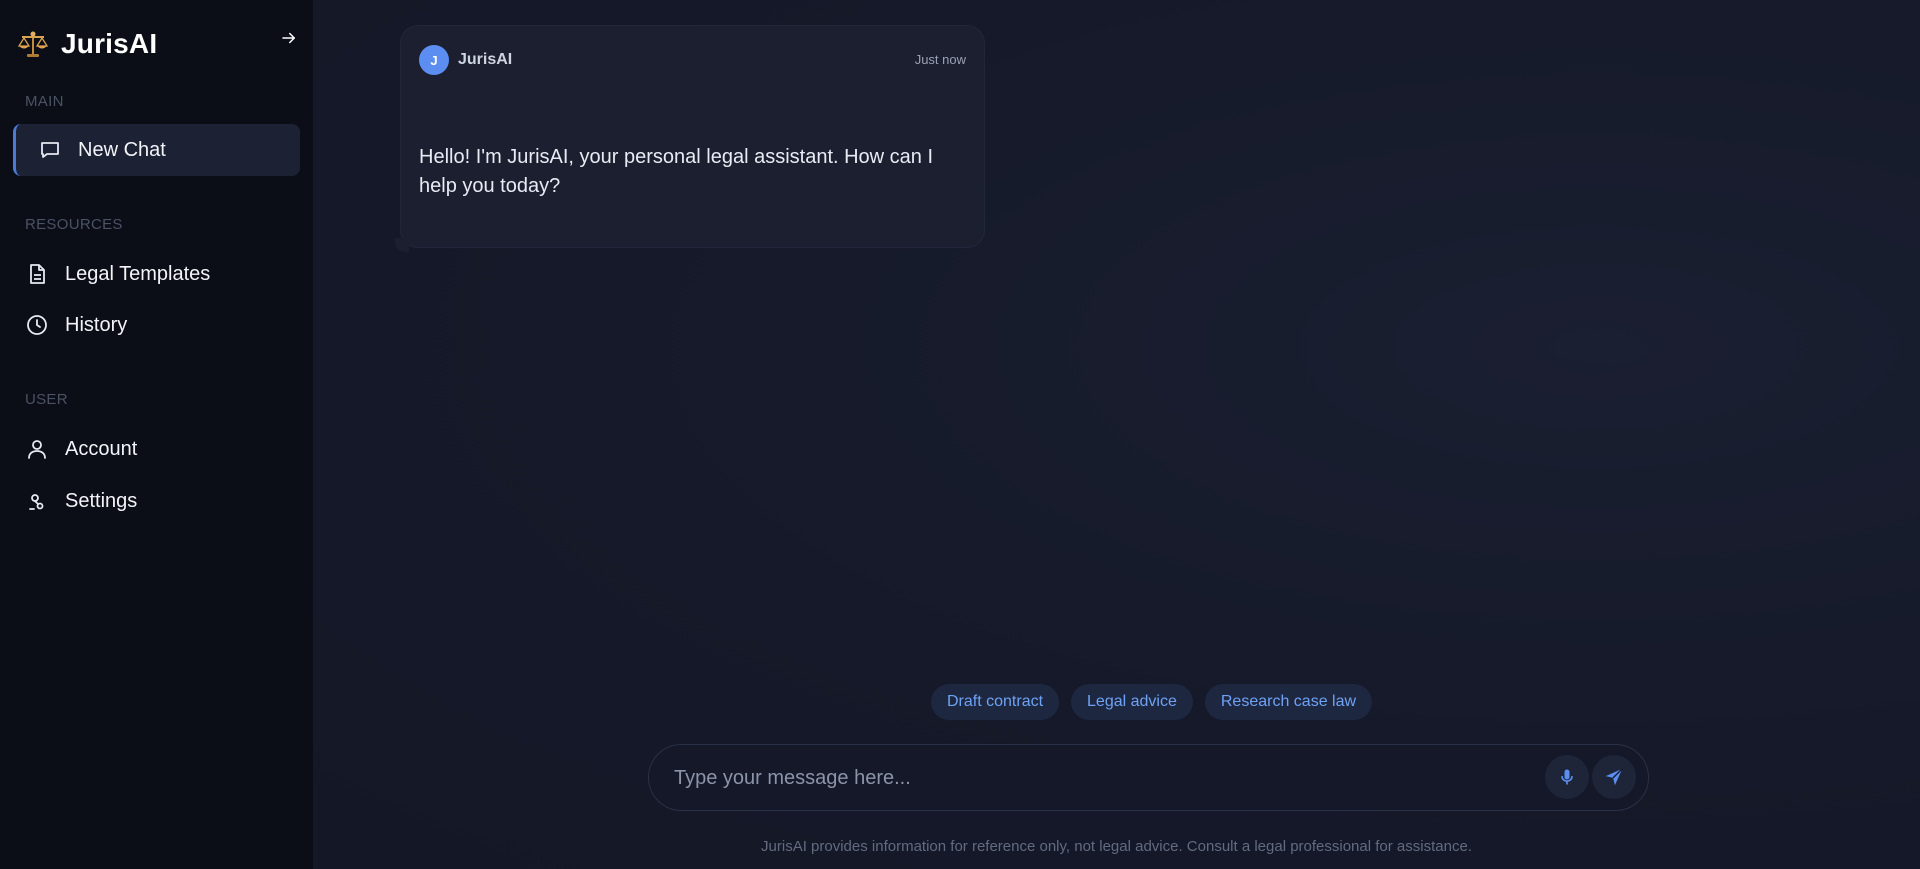 The width and height of the screenshot is (1920, 869). I want to click on message-sender: JurisAI, so click(485, 59).